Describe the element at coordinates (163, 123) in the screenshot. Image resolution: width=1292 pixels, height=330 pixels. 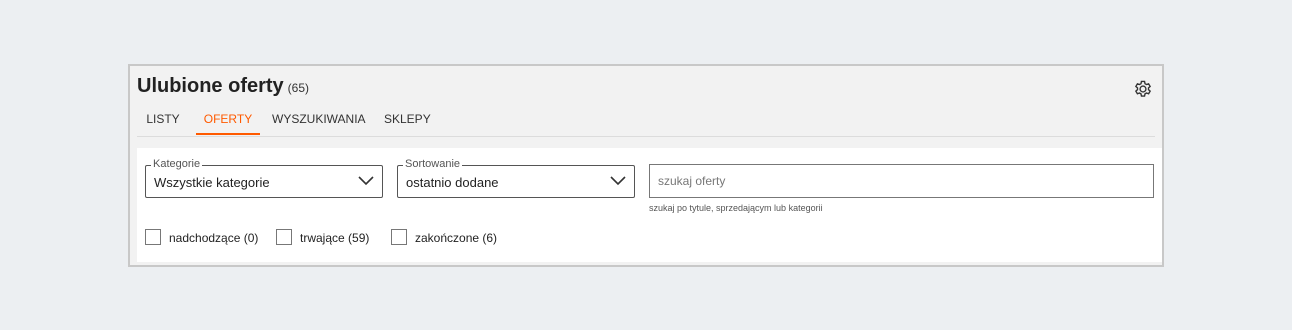
I see `tab-listy: LISTY` at that location.